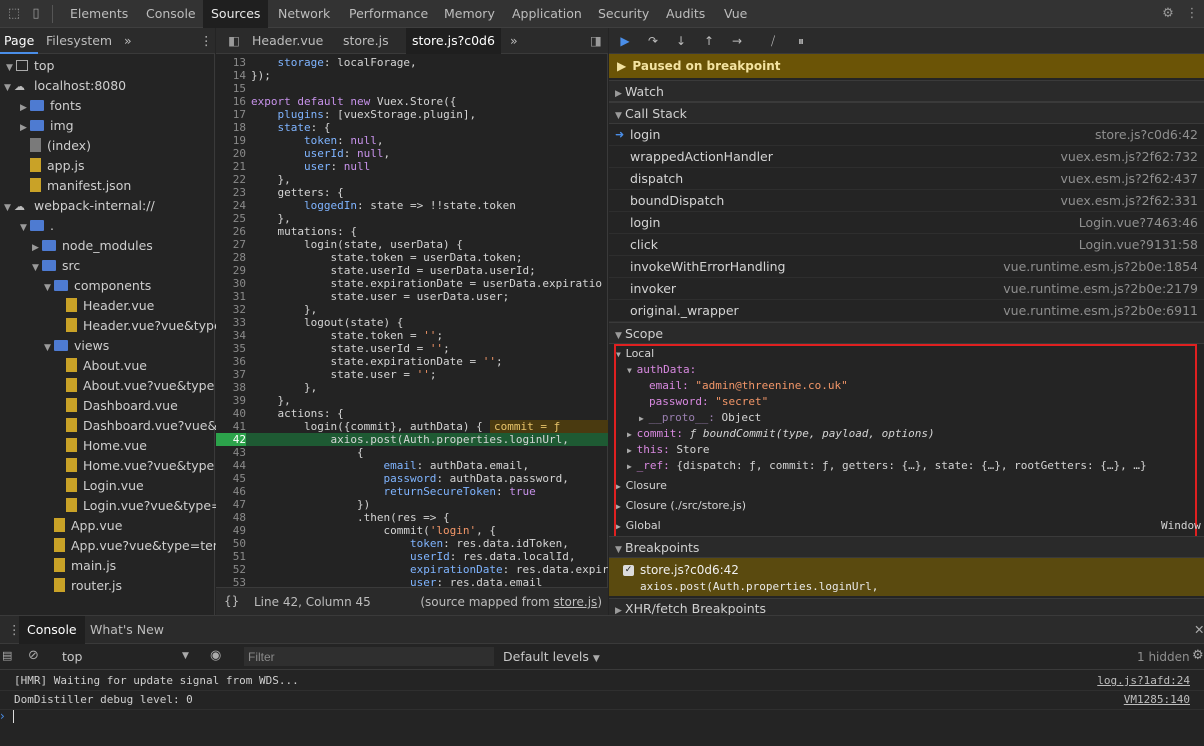 The width and height of the screenshot is (1204, 746). What do you see at coordinates (231, 601) in the screenshot?
I see `pretty-print-icon: {}` at bounding box center [231, 601].